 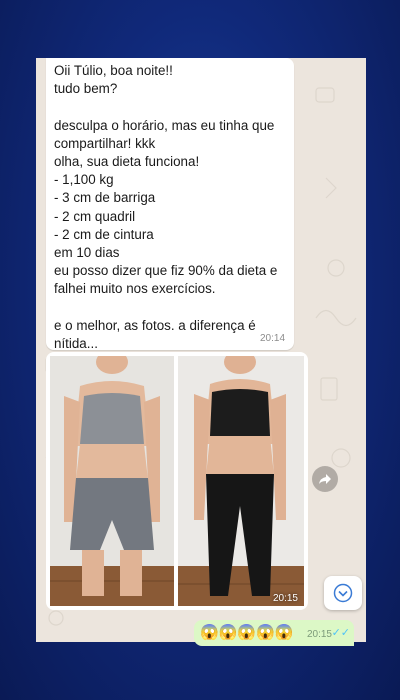 What do you see at coordinates (95, 216) in the screenshot?
I see `message-line: - 2 cm quadril` at bounding box center [95, 216].